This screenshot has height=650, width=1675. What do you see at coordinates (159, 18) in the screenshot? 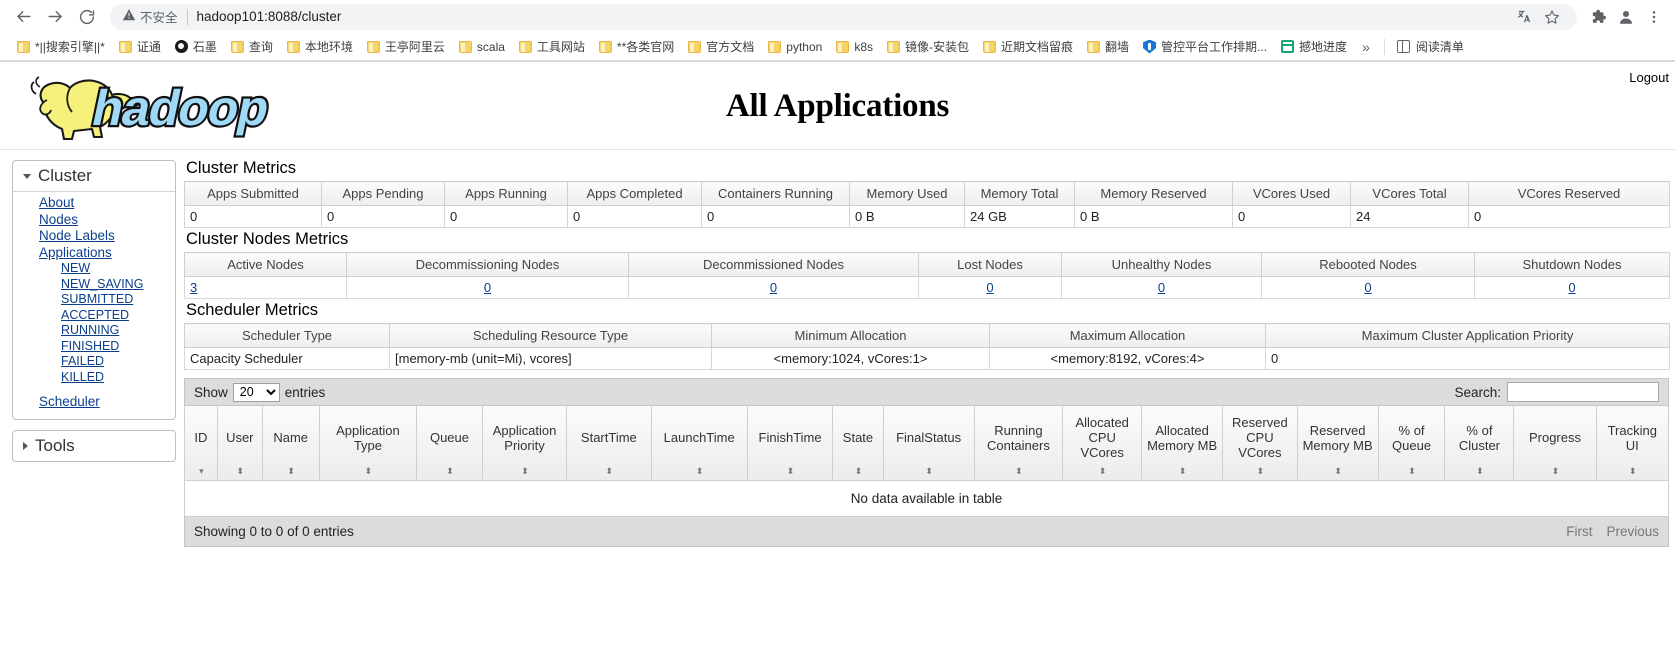
I see `security-label: 不安全` at bounding box center [159, 18].